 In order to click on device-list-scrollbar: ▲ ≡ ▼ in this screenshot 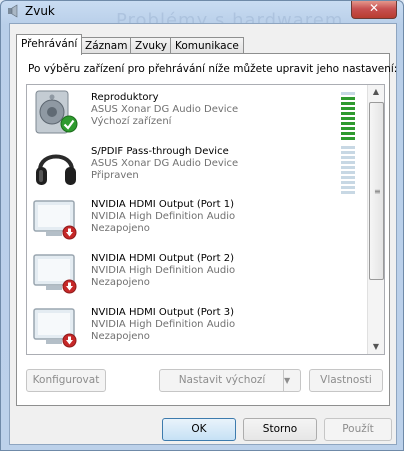, I will do `click(375, 219)`.